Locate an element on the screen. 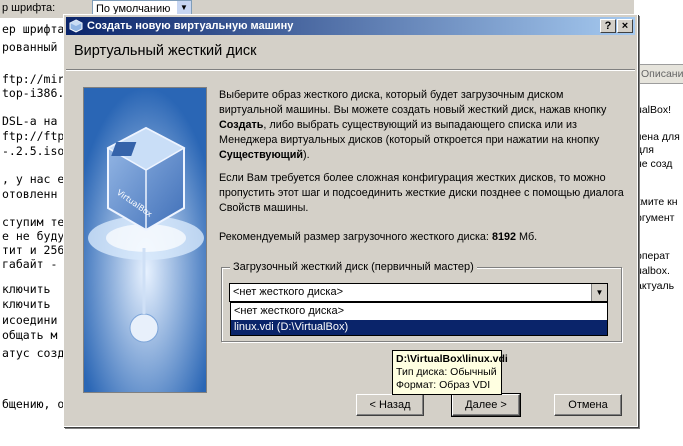 The width and height of the screenshot is (683, 446). tooltip-disk-type: Тип диска: Обычный is located at coordinates (446, 372).